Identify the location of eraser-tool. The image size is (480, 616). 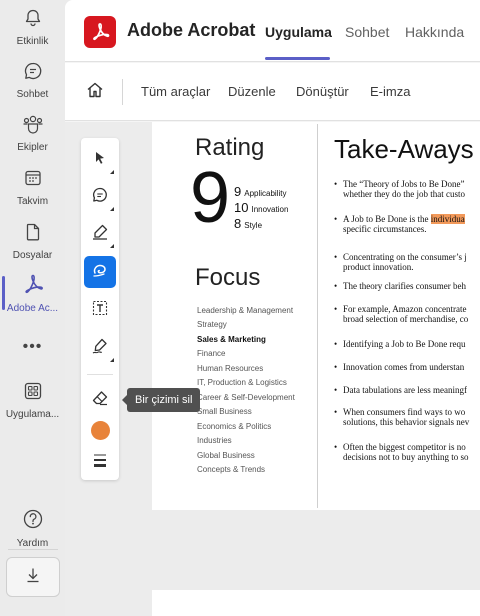
(100, 400).